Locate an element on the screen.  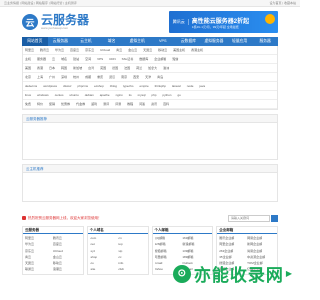
tag-link: 云 is located at coordinates (53, 59).